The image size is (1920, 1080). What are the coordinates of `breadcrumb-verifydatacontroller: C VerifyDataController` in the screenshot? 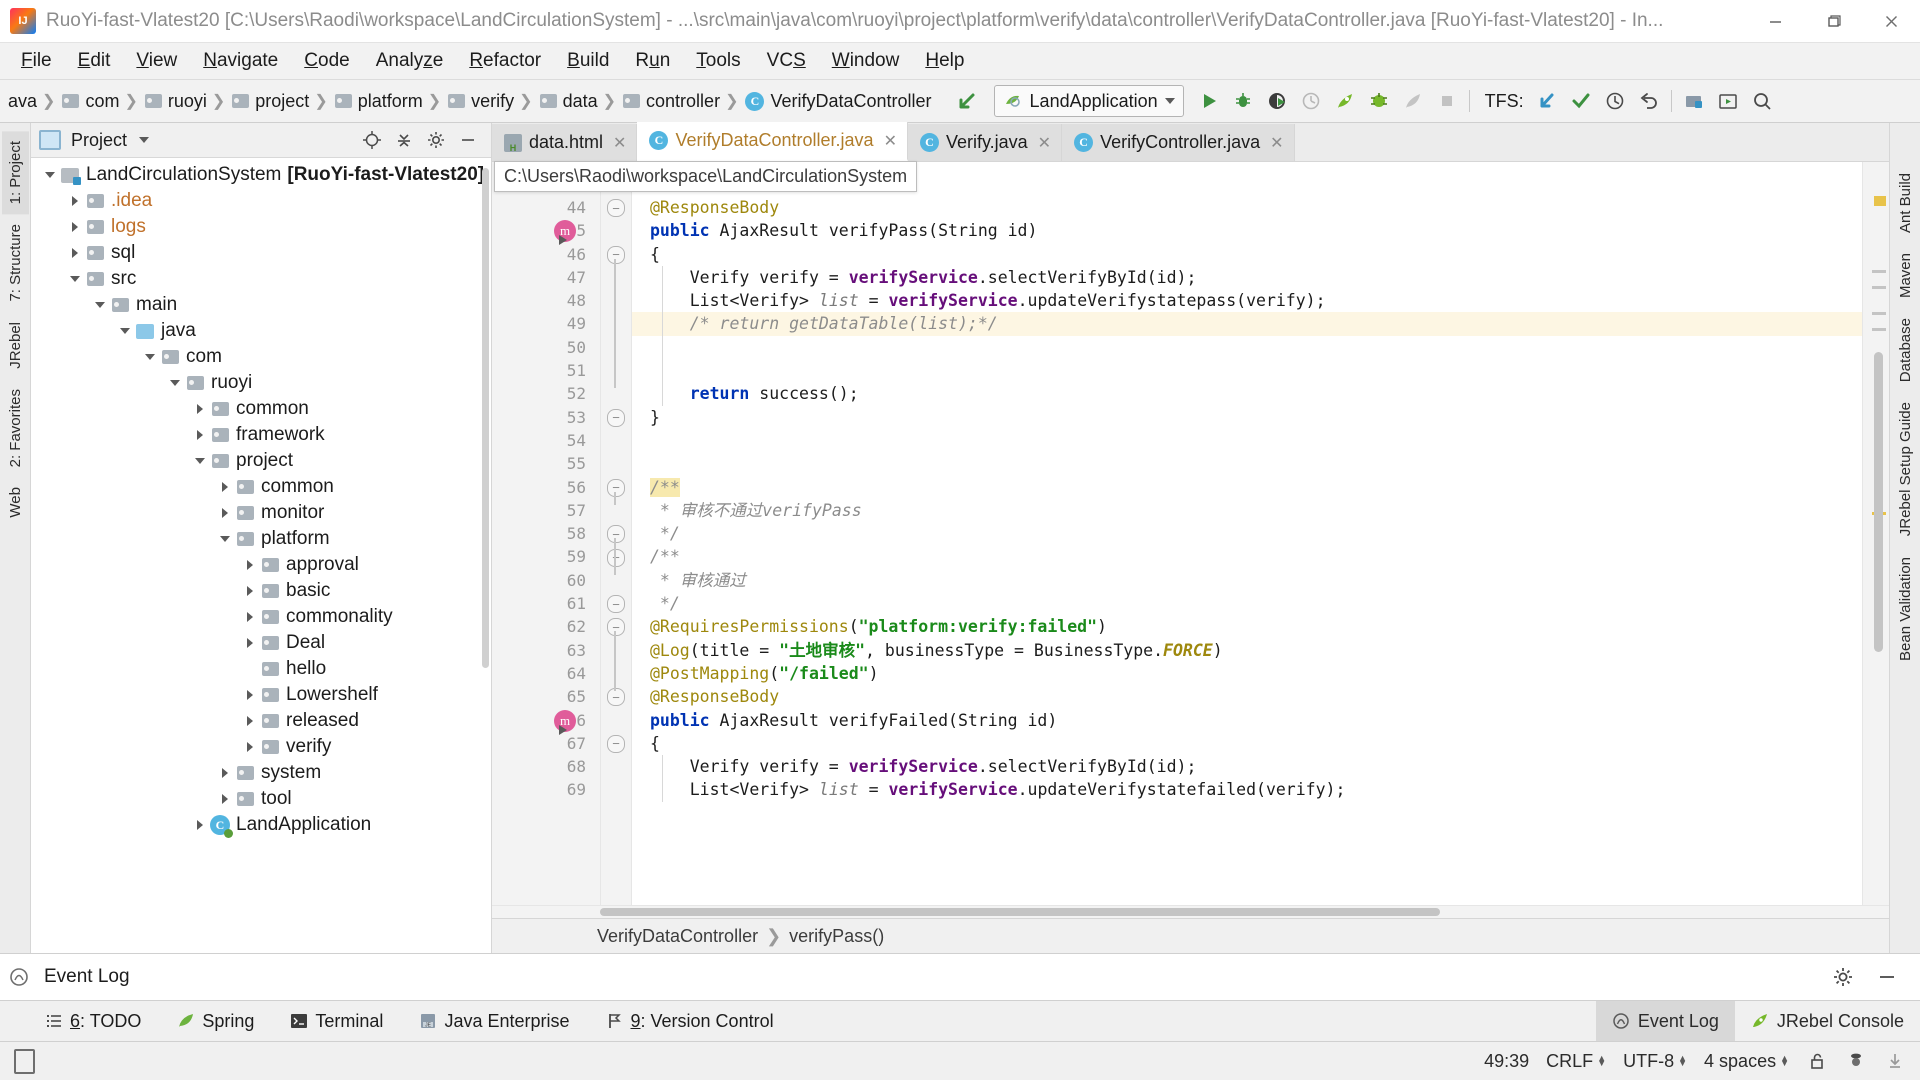 It's located at (837, 101).